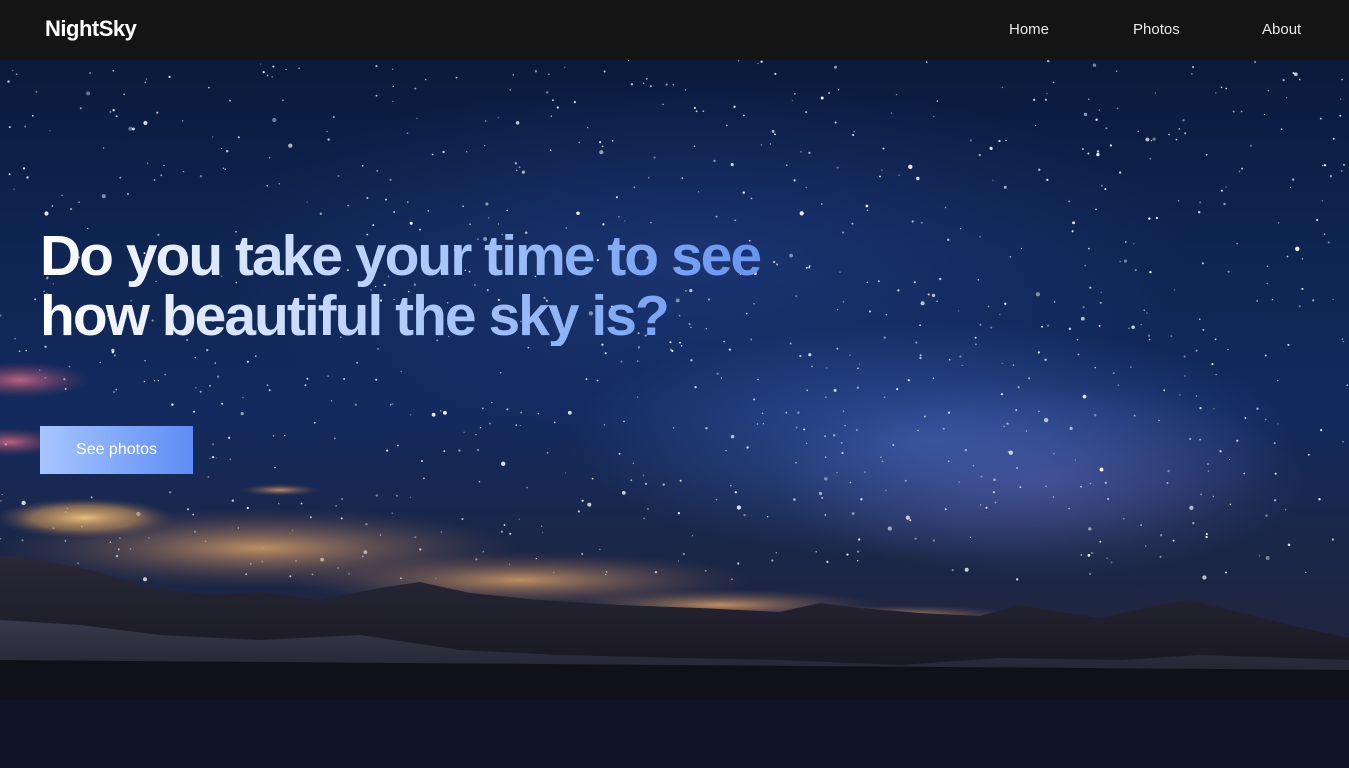  Describe the element at coordinates (674, 30) in the screenshot. I see `top-navbar: NightSky Home Photos About` at that location.